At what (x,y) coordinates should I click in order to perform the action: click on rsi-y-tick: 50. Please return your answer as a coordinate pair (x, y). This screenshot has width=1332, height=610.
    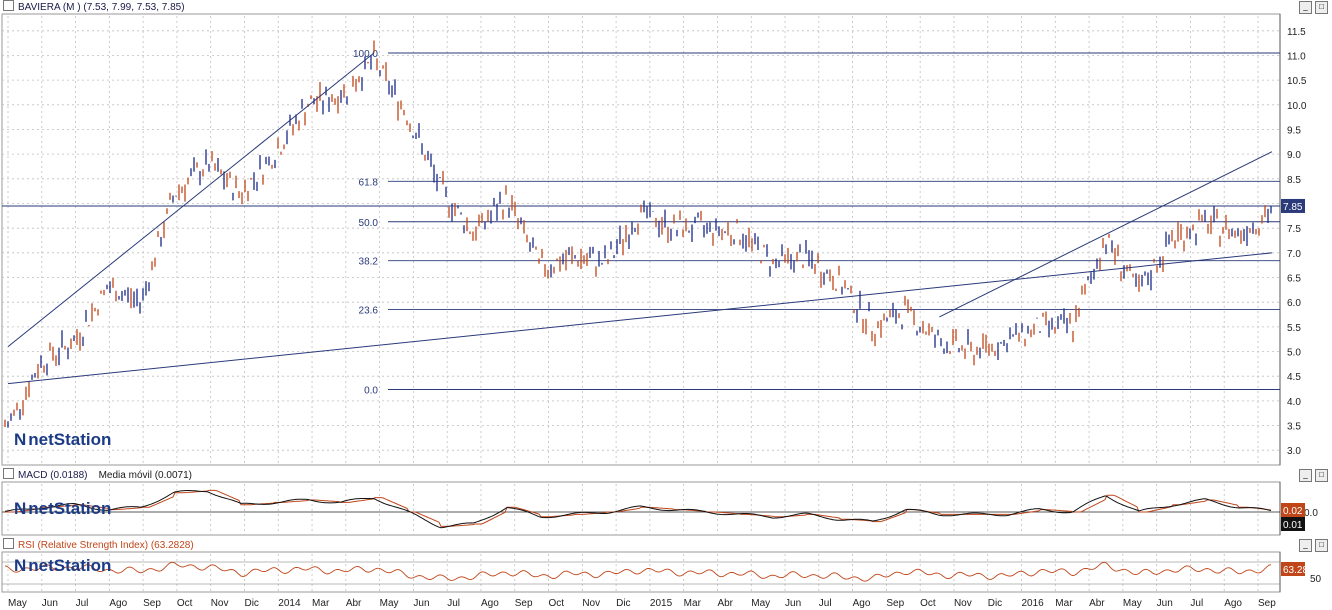
    Looking at the image, I should click on (1316, 579).